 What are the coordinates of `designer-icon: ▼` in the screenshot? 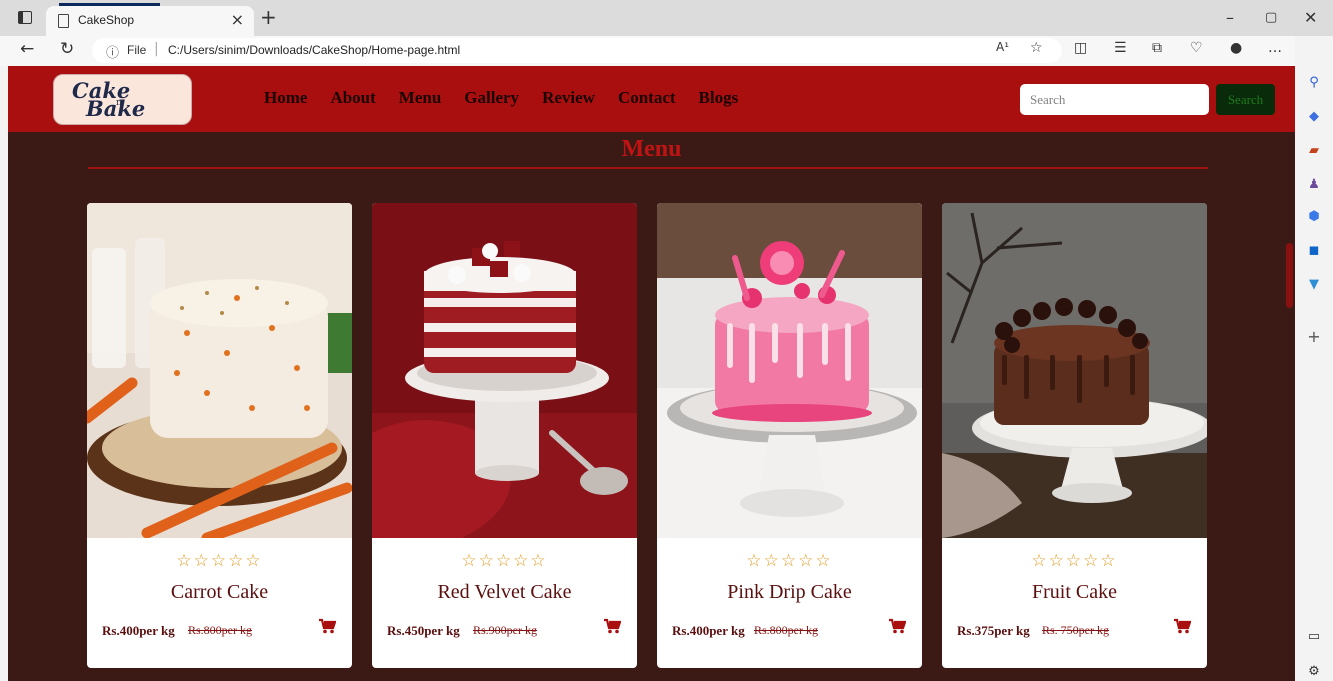 It's located at (1314, 285).